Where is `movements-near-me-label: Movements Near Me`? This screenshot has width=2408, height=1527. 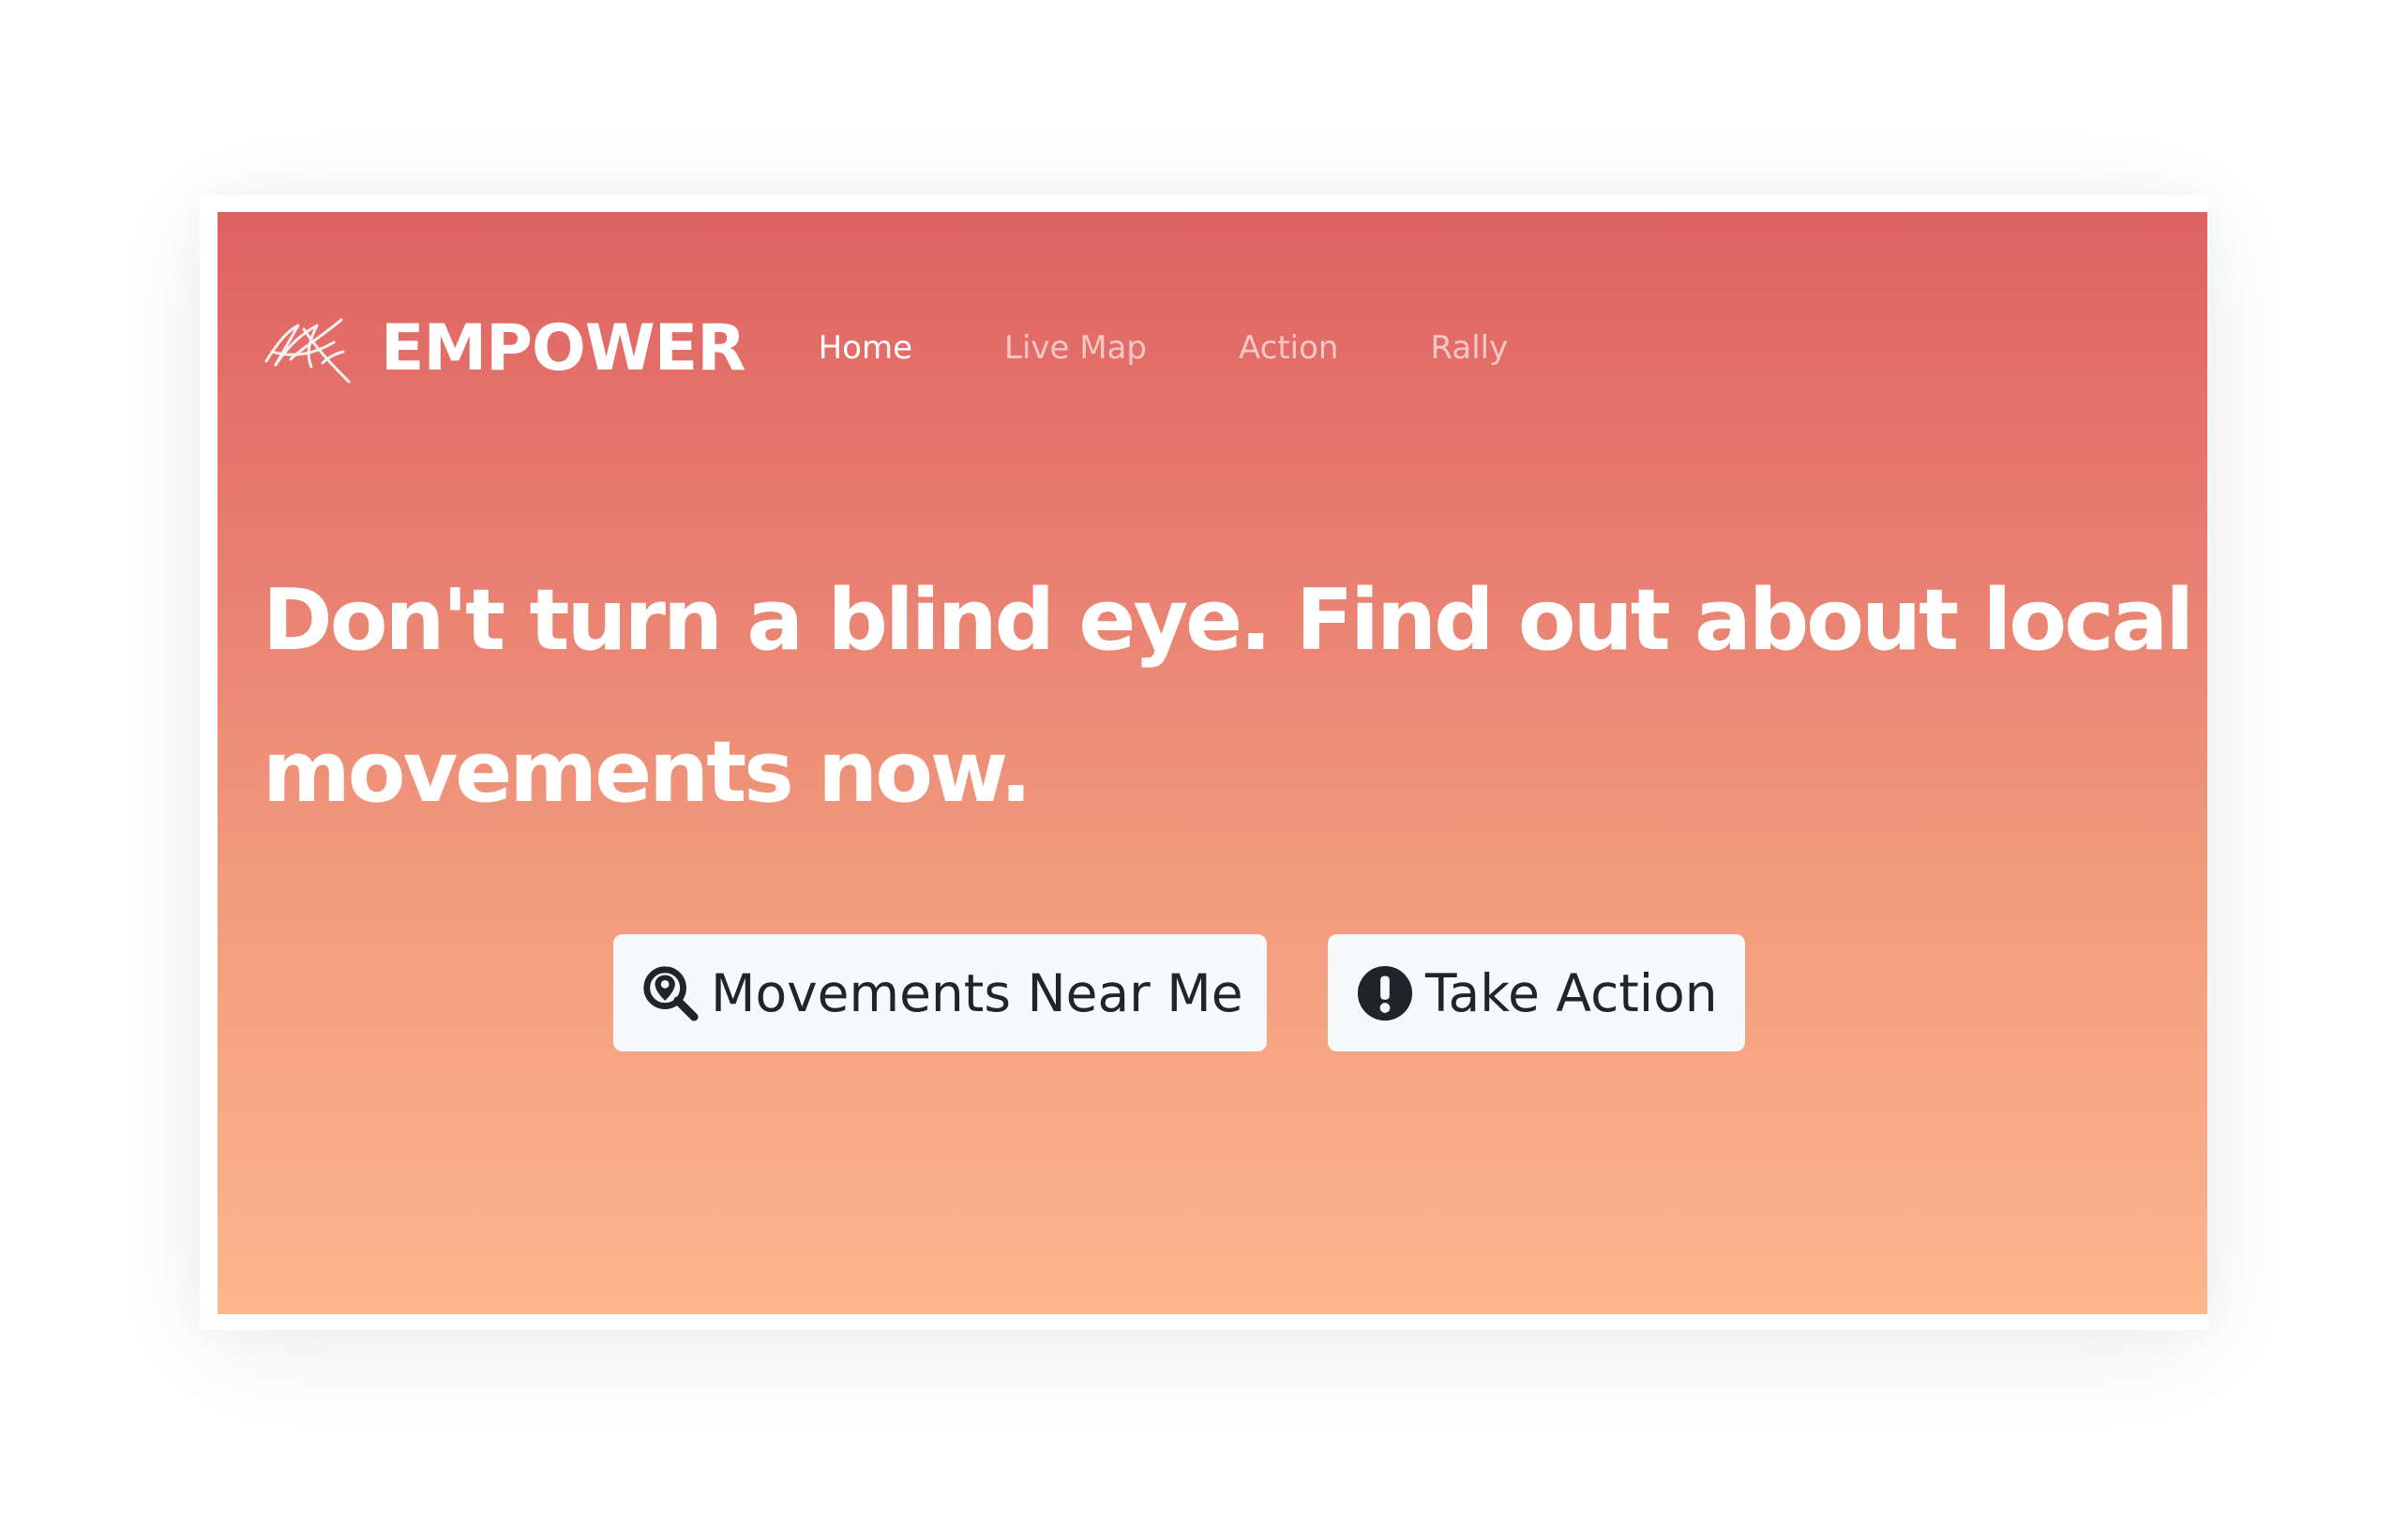
movements-near-me-label: Movements Near Me is located at coordinates (977, 993).